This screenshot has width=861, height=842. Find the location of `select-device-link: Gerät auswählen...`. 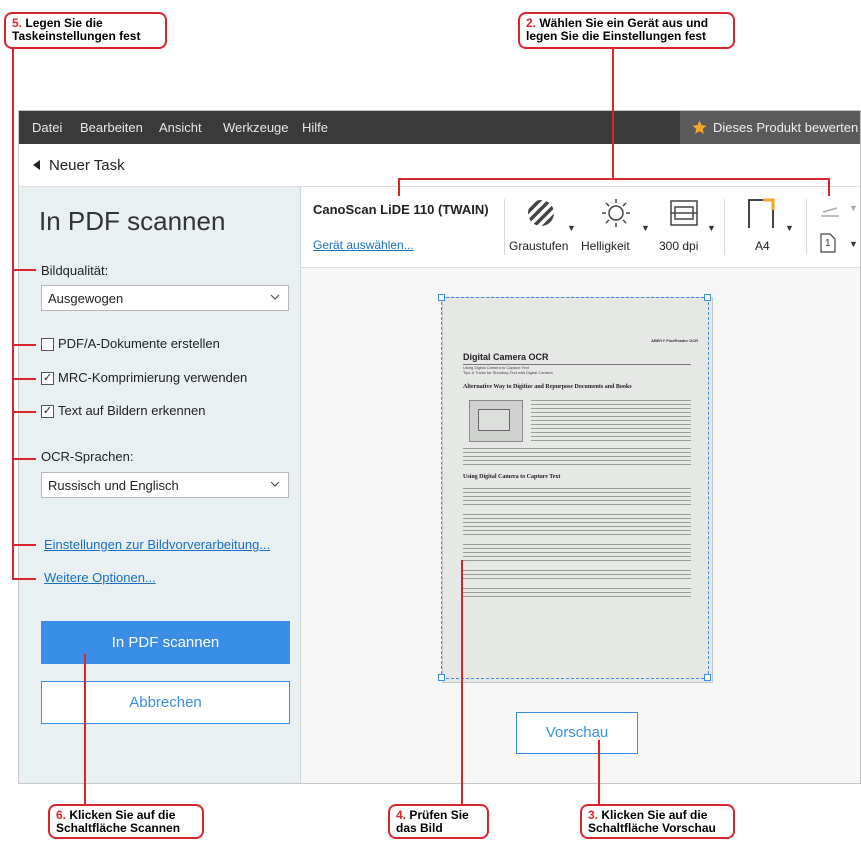

select-device-link: Gerät auswählen... is located at coordinates (363, 245).